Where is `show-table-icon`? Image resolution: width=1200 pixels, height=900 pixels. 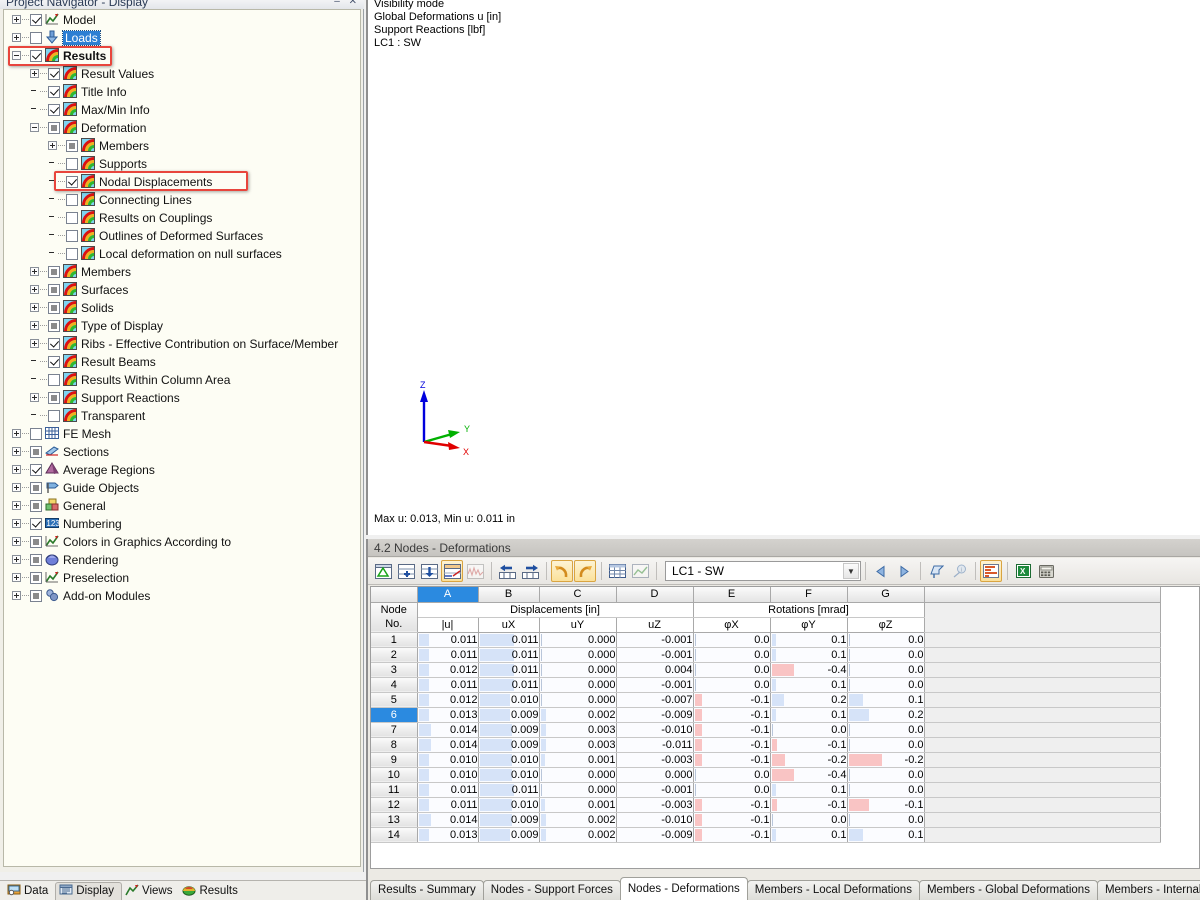 show-table-icon is located at coordinates (383, 571).